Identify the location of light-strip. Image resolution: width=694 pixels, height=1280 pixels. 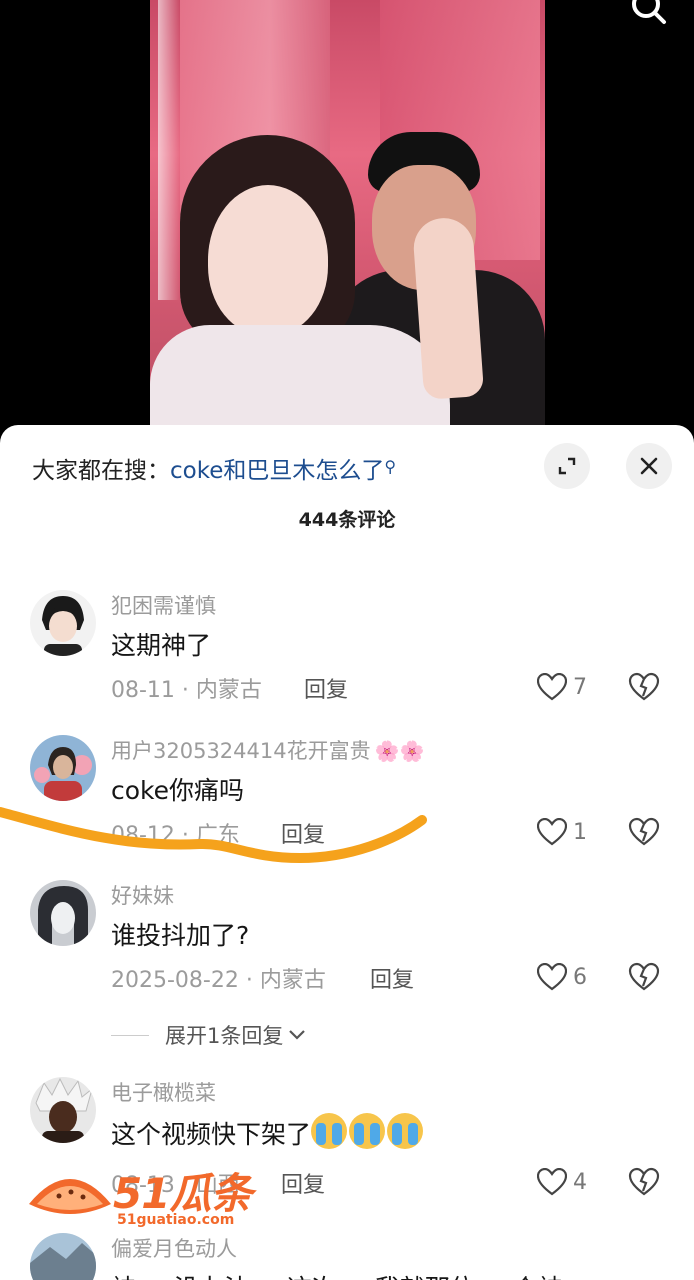
(169, 150).